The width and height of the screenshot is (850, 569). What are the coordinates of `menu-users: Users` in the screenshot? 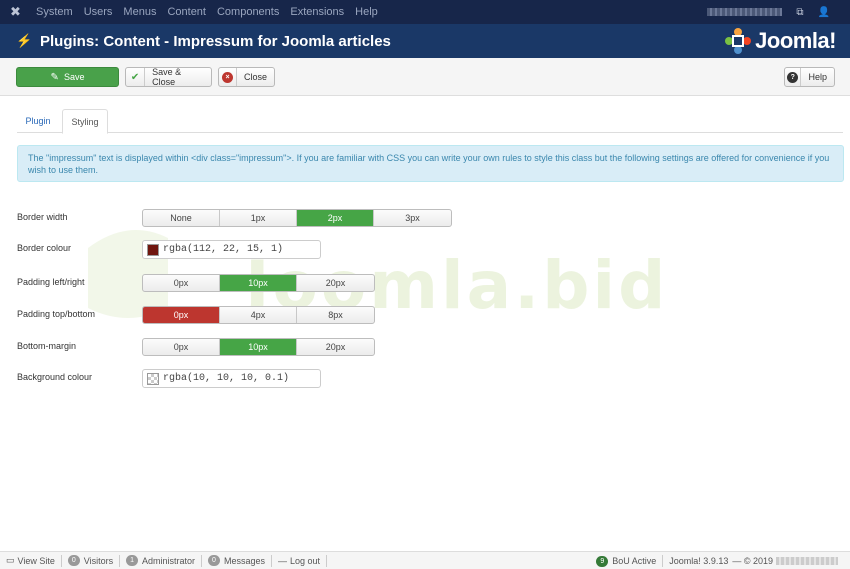 It's located at (98, 12).